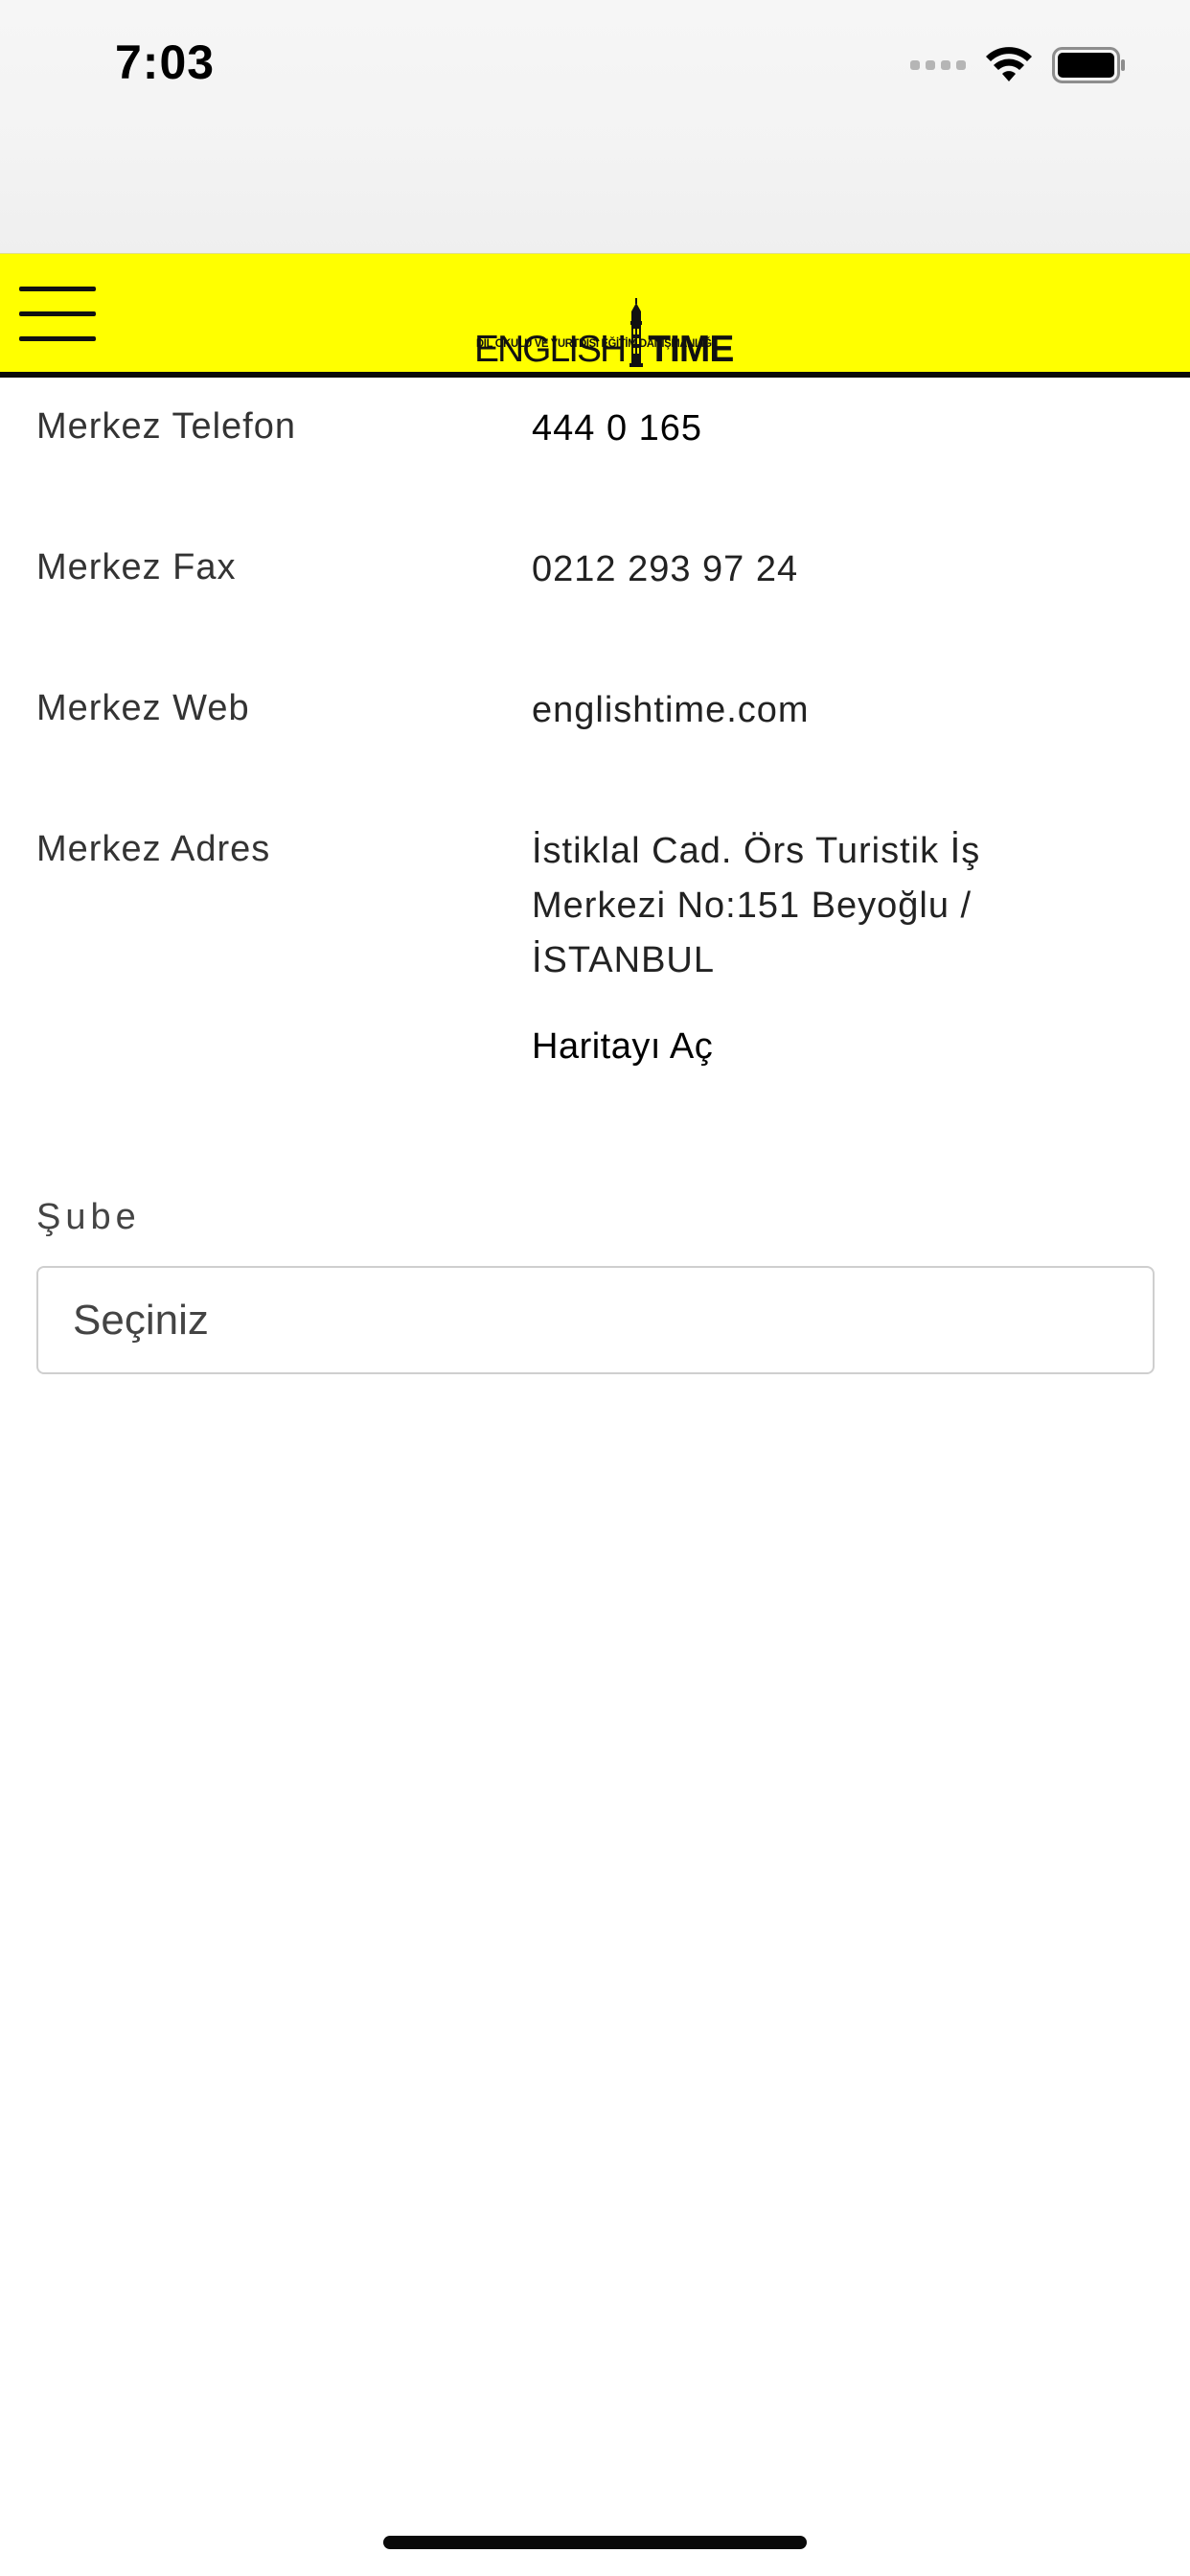 The width and height of the screenshot is (1190, 2576). What do you see at coordinates (938, 65) in the screenshot?
I see `signal-icon` at bounding box center [938, 65].